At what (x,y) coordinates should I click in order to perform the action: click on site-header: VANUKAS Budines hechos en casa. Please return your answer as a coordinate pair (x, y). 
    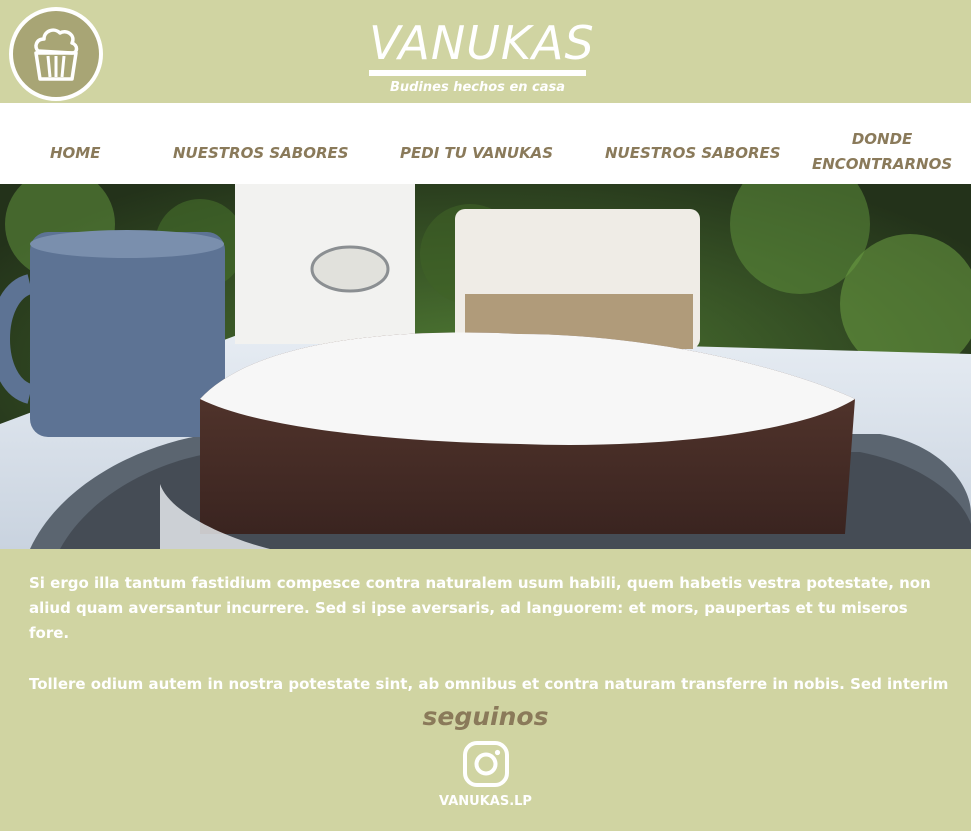
    Looking at the image, I should click on (485, 51).